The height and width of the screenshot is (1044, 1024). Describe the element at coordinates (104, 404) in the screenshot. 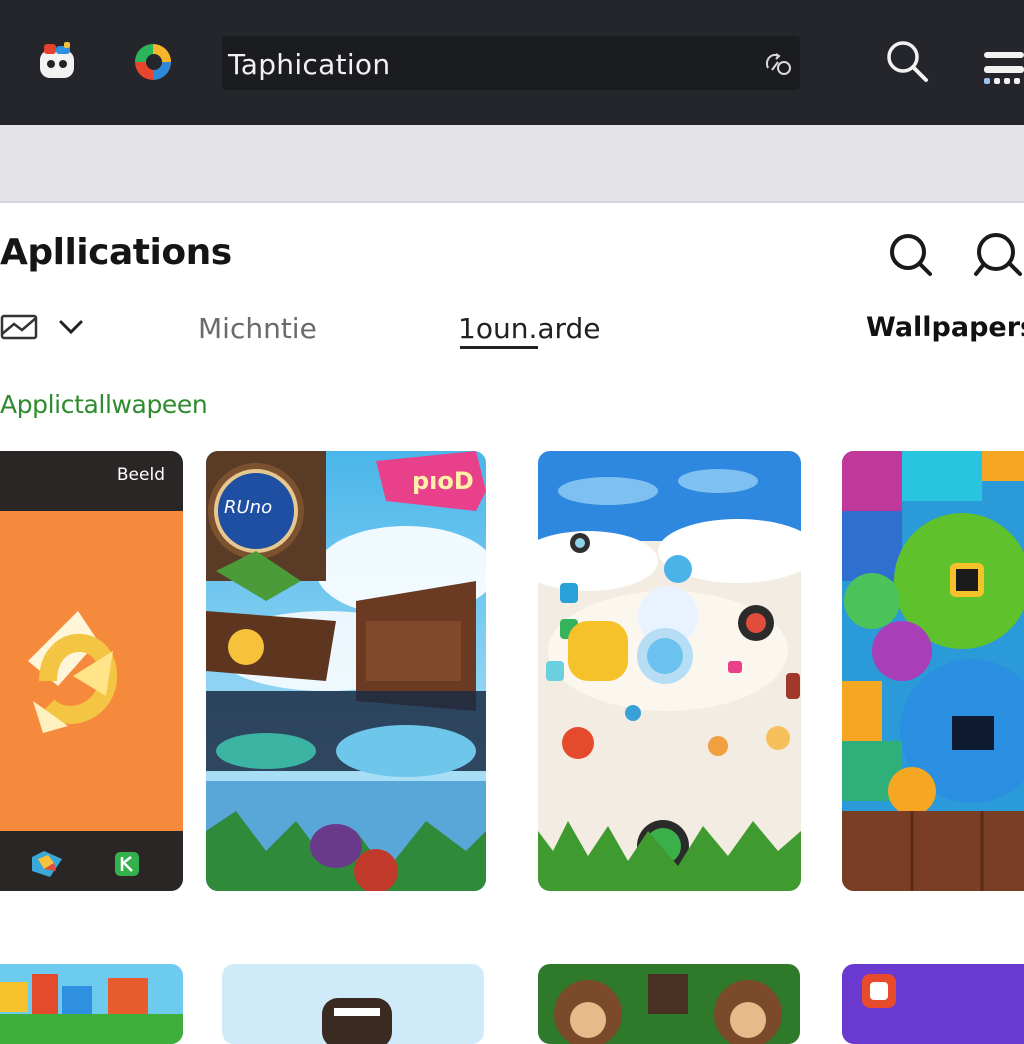

I see `section-label: Applictallwapeen` at that location.